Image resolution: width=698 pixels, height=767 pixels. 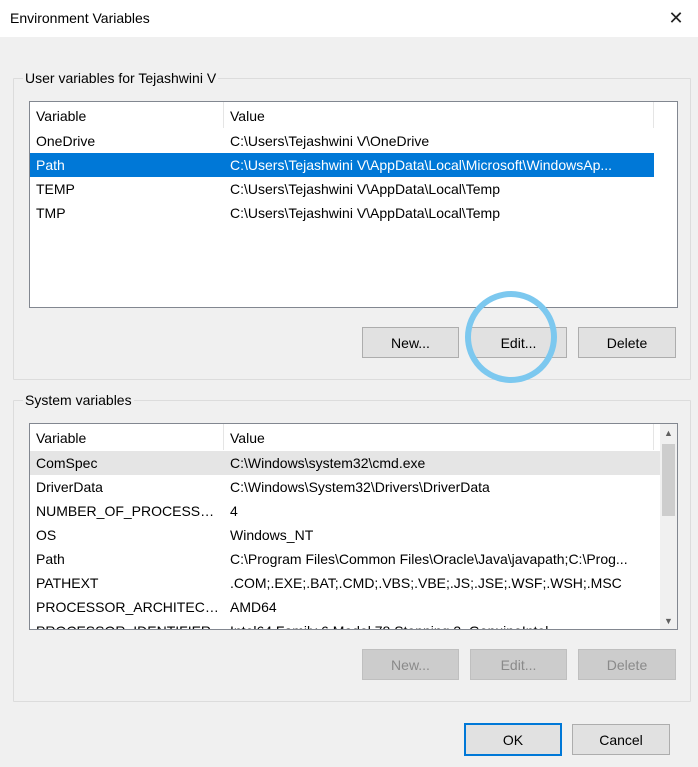 I want to click on table-row: ComSpec C:\Windows\system32\cmd.exe, so click(x=345, y=463).